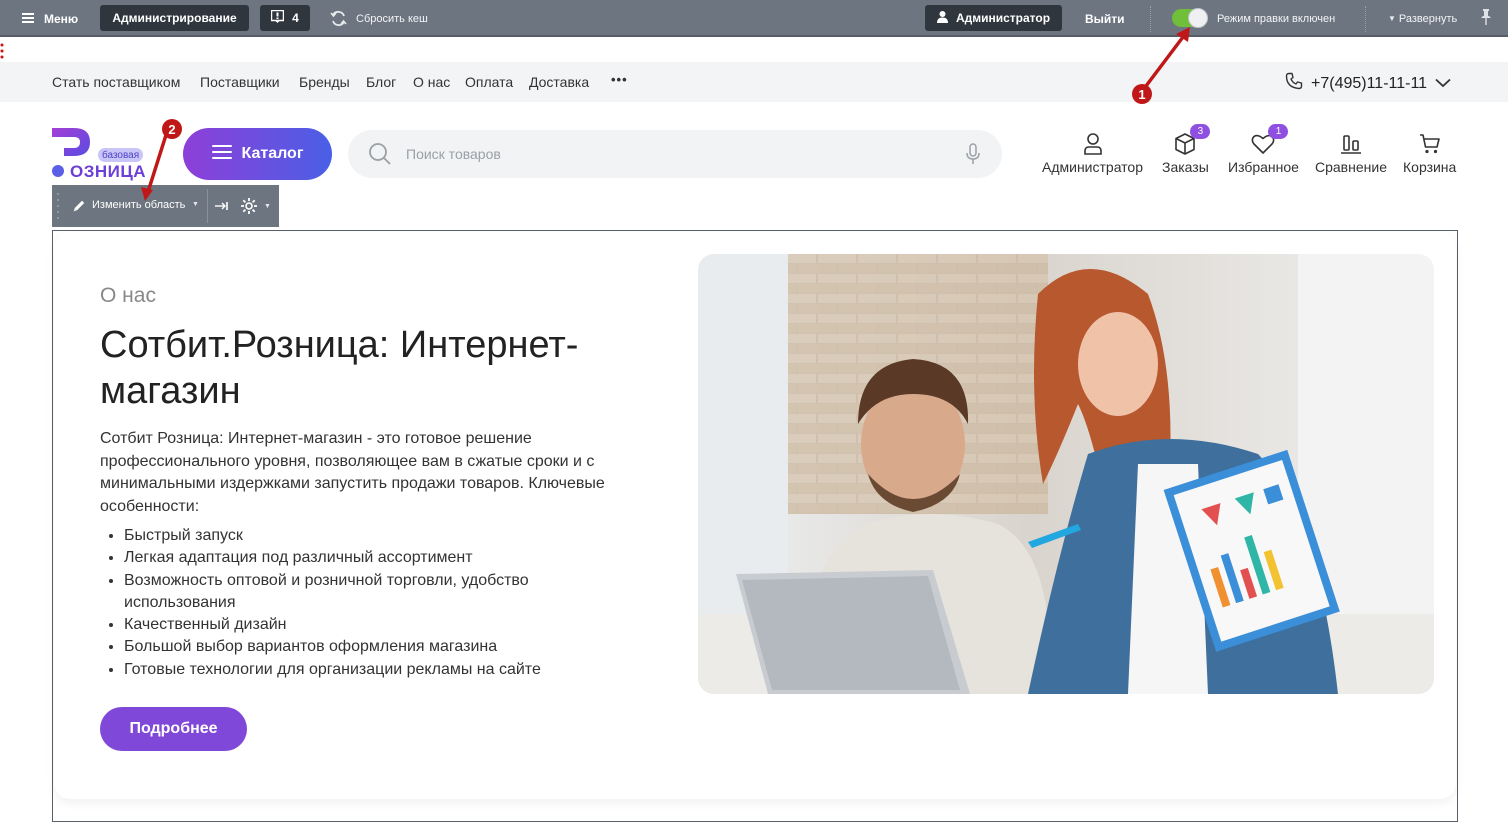  Describe the element at coordinates (665, 114) in the screenshot. I see `annotation-arrows` at that location.